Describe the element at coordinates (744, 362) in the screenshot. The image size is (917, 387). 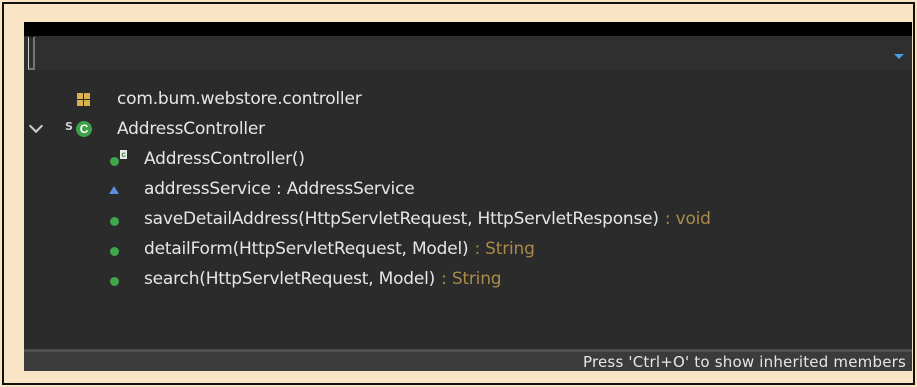
I see `status-hint: Press 'Ctrl+O' to show inherited members` at that location.